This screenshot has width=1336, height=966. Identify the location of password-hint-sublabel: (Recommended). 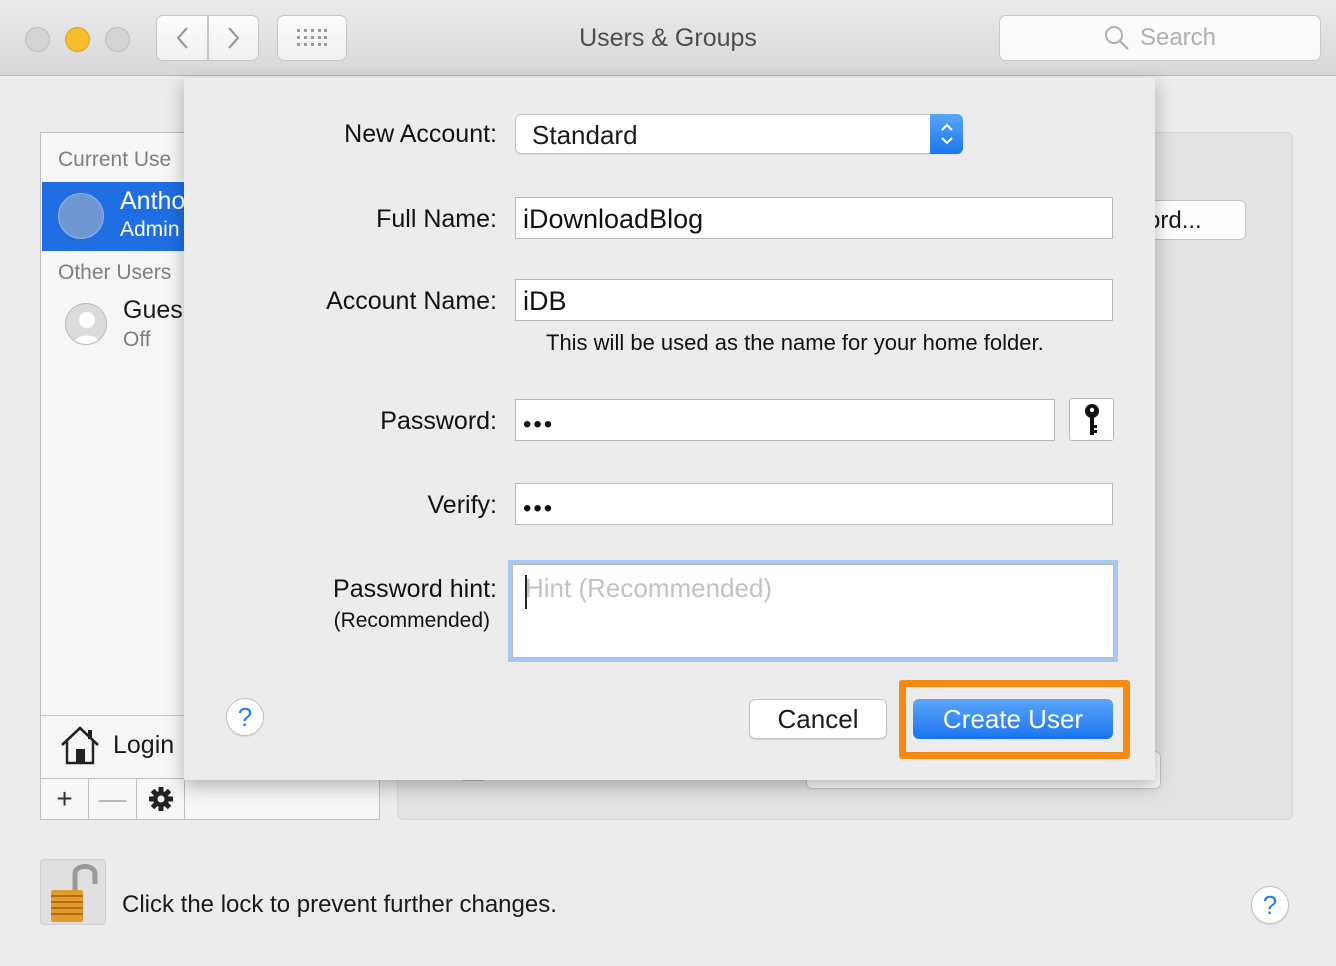
(411, 620).